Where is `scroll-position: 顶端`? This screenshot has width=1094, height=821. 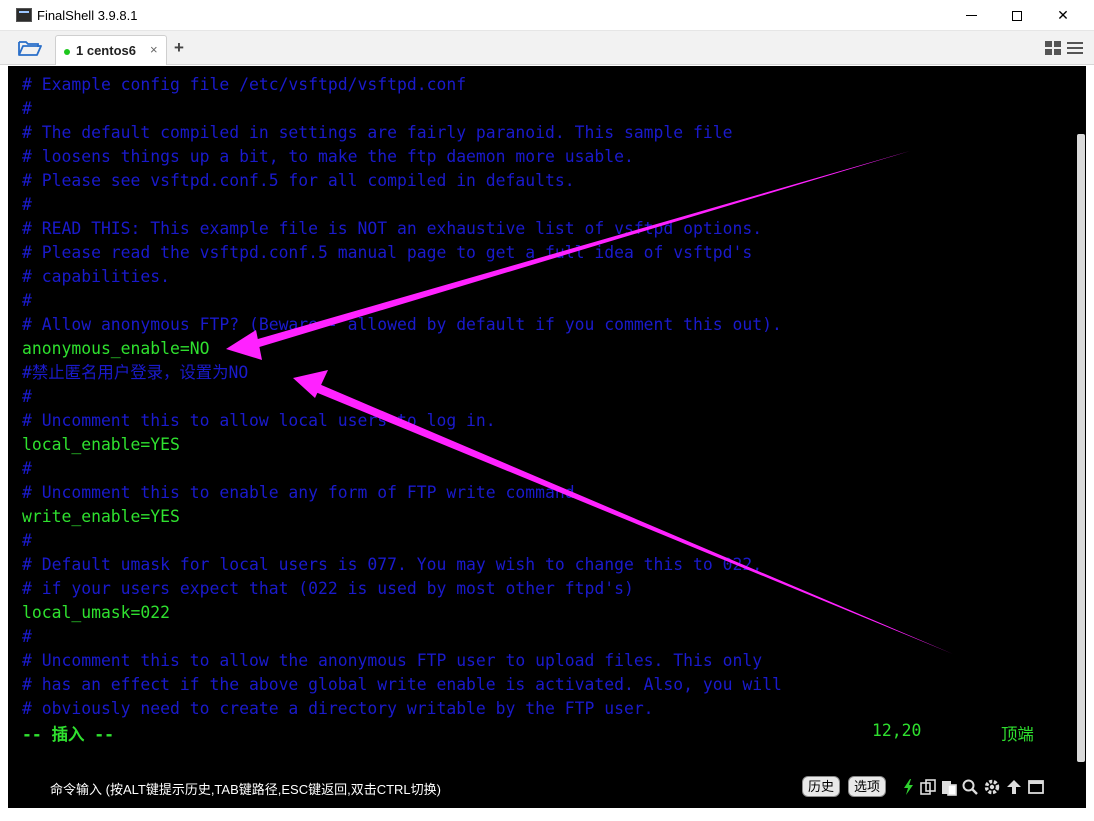 scroll-position: 顶端 is located at coordinates (1017, 734).